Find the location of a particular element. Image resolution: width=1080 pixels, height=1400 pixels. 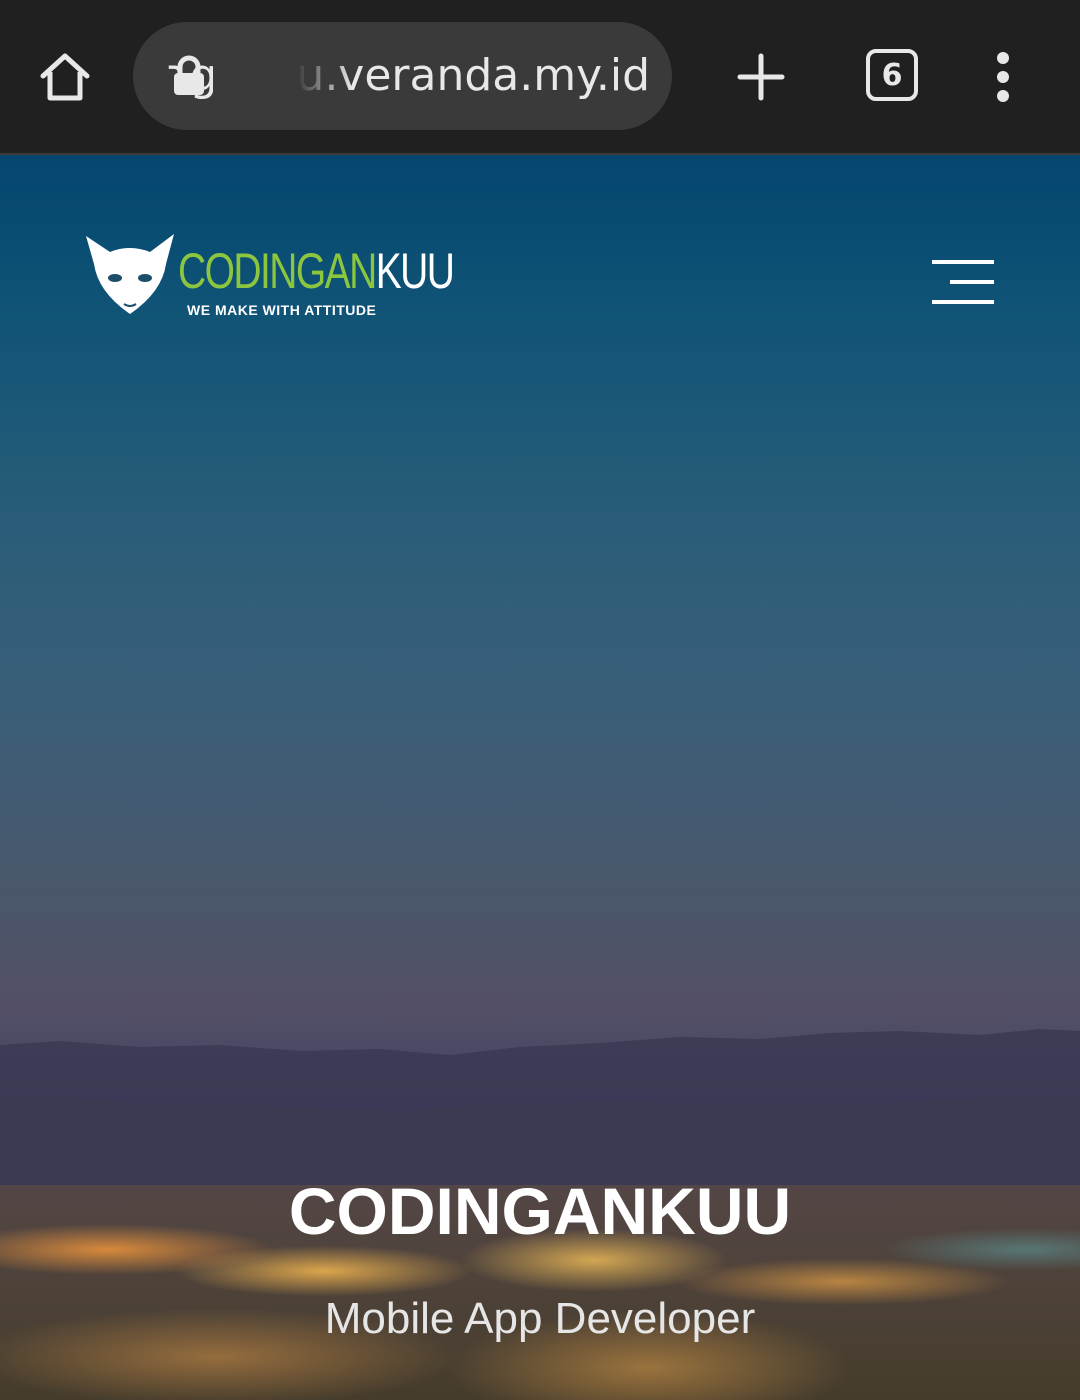

hero-subtitle: Mobile App Developer is located at coordinates (540, 1318).